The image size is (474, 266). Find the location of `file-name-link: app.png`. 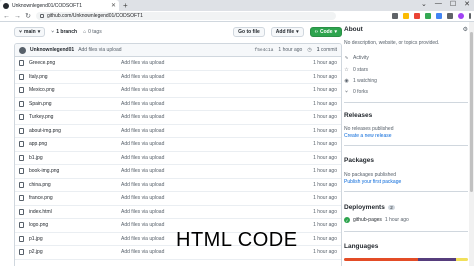

file-name-link: app.png is located at coordinates (75, 144).